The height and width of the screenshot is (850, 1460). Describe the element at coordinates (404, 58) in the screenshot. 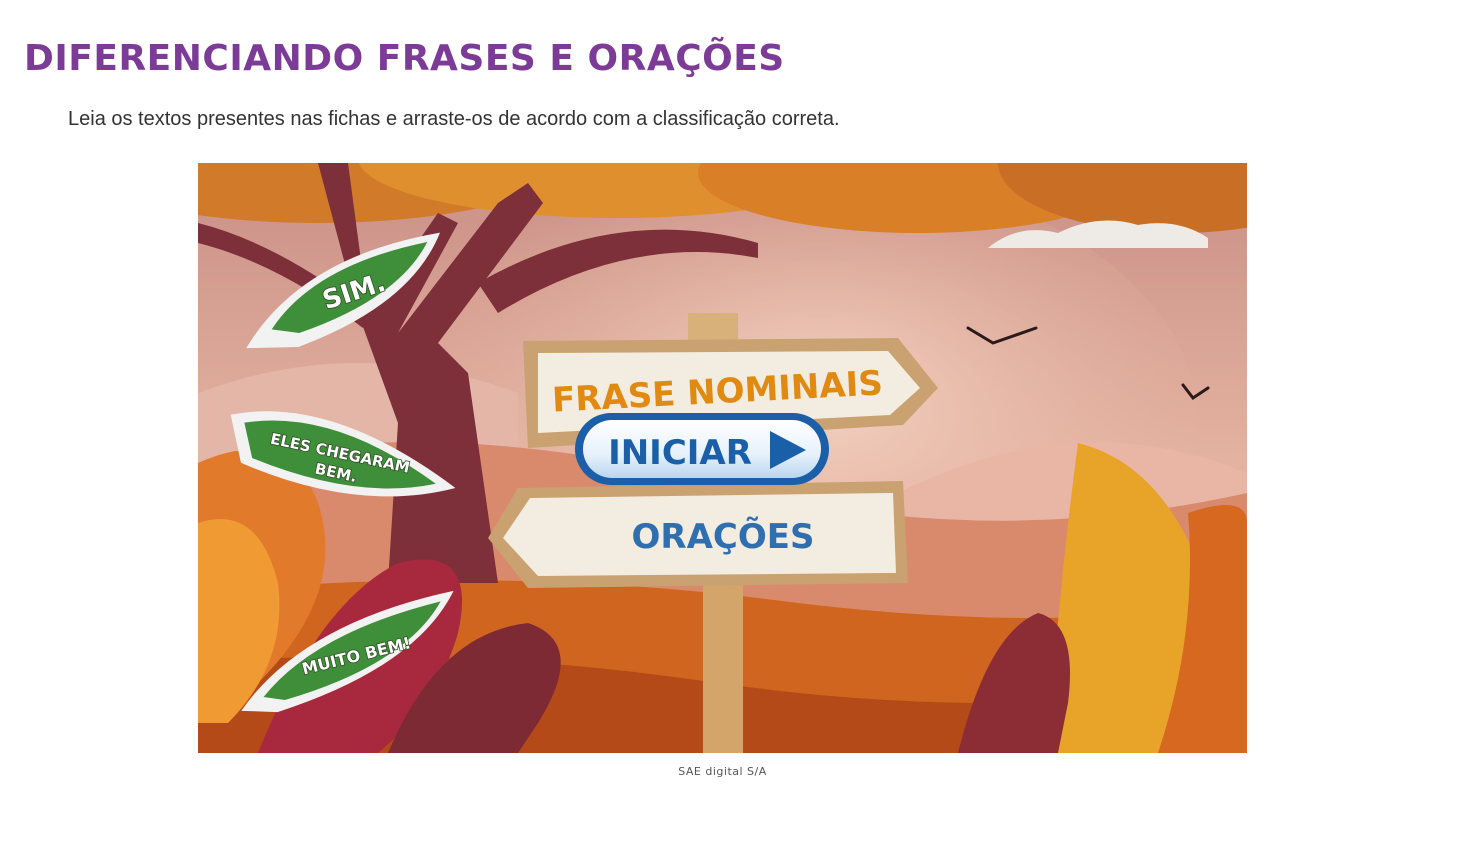

I see `page-title: DIFERENCIANDO FRASES E ORAÇÕES` at that location.